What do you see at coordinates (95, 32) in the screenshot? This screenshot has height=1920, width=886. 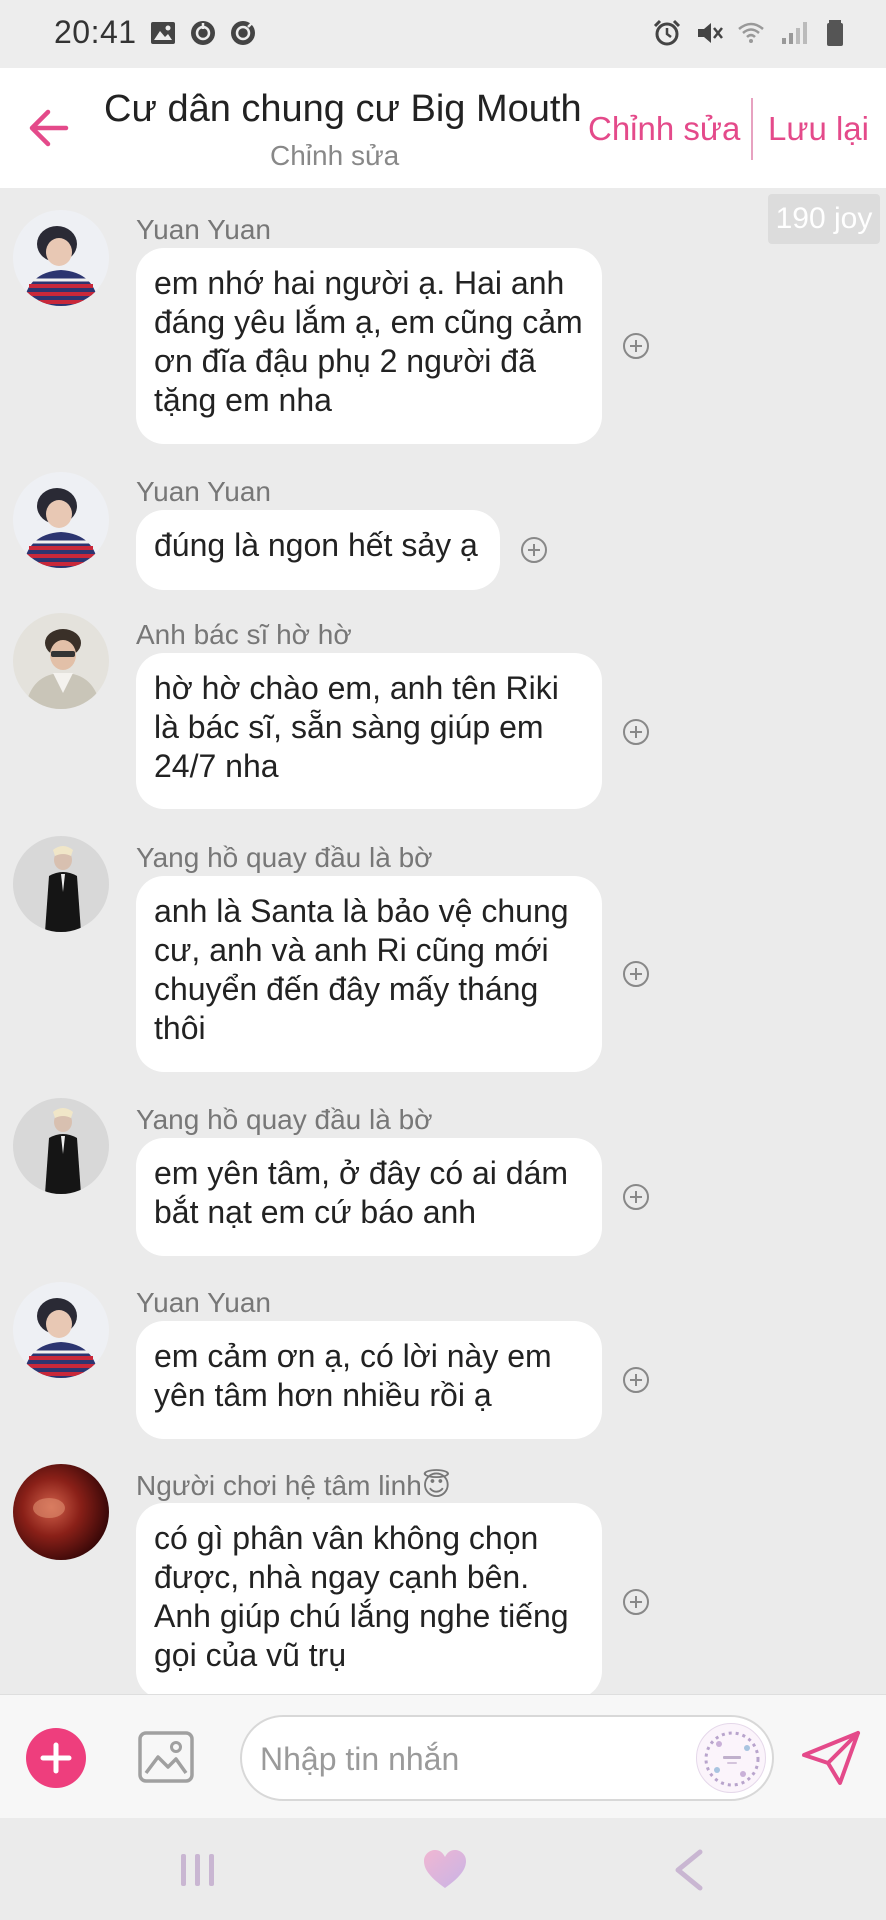 I see `status-time: 20:41` at bounding box center [95, 32].